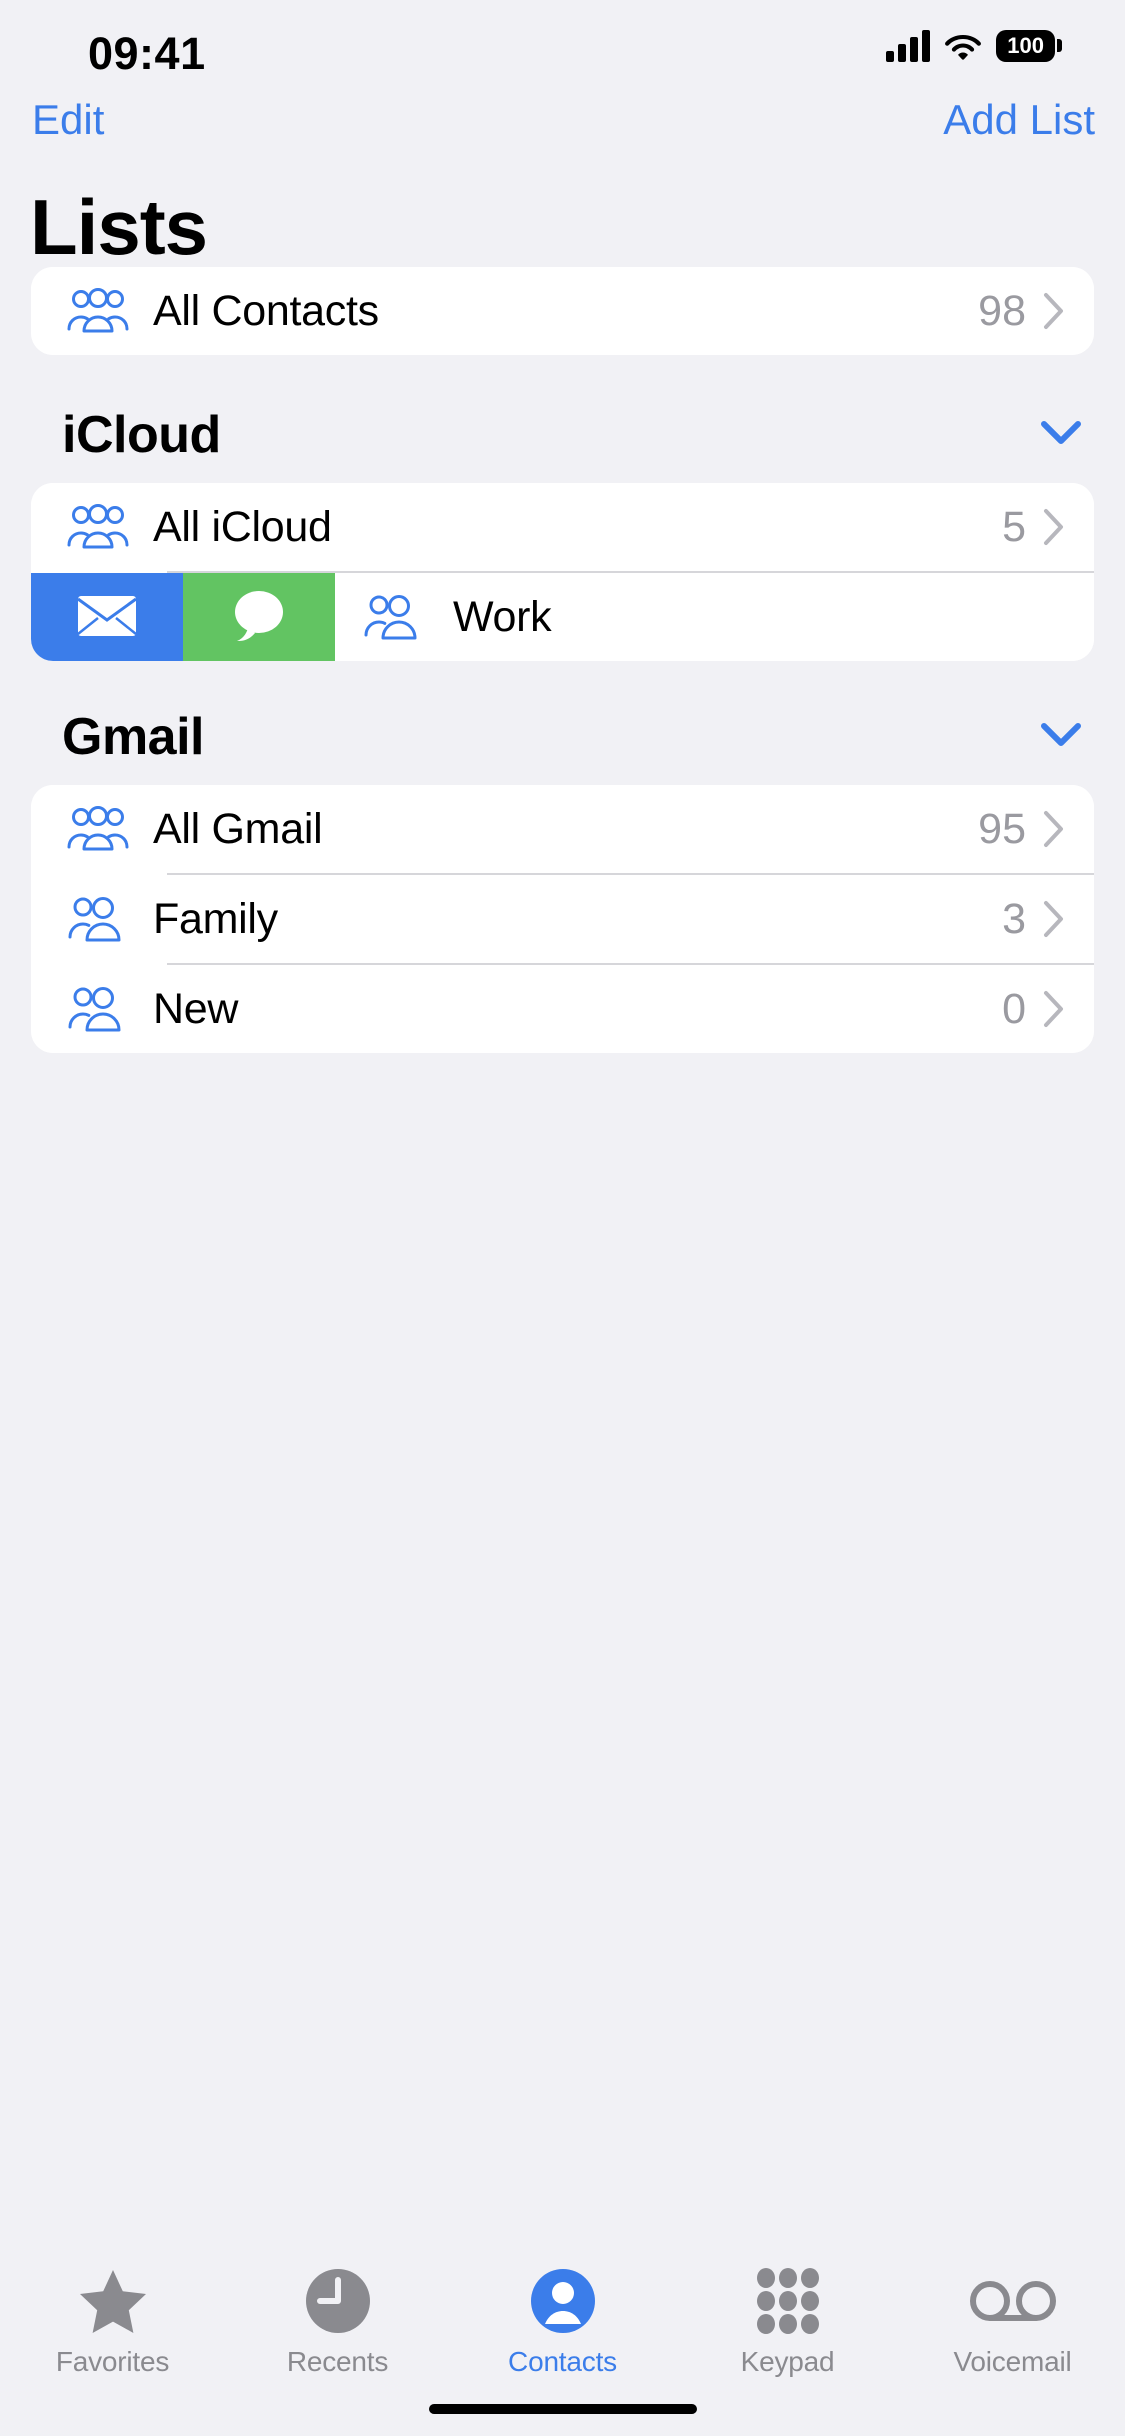 This screenshot has height=2436, width=1125. What do you see at coordinates (337, 2361) in the screenshot?
I see `tab-label: Recents` at bounding box center [337, 2361].